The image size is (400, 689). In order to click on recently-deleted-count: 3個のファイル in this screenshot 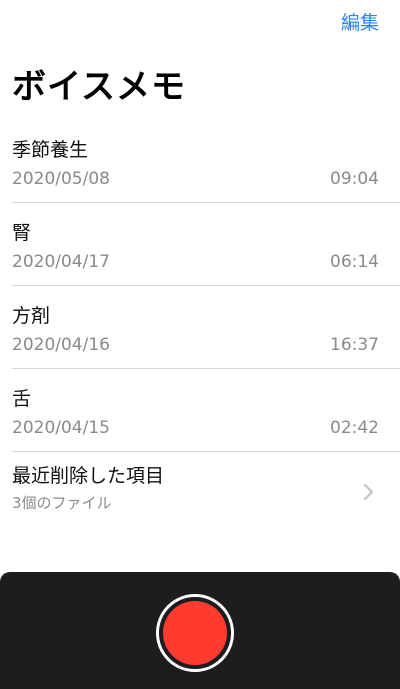, I will do `click(62, 503)`.